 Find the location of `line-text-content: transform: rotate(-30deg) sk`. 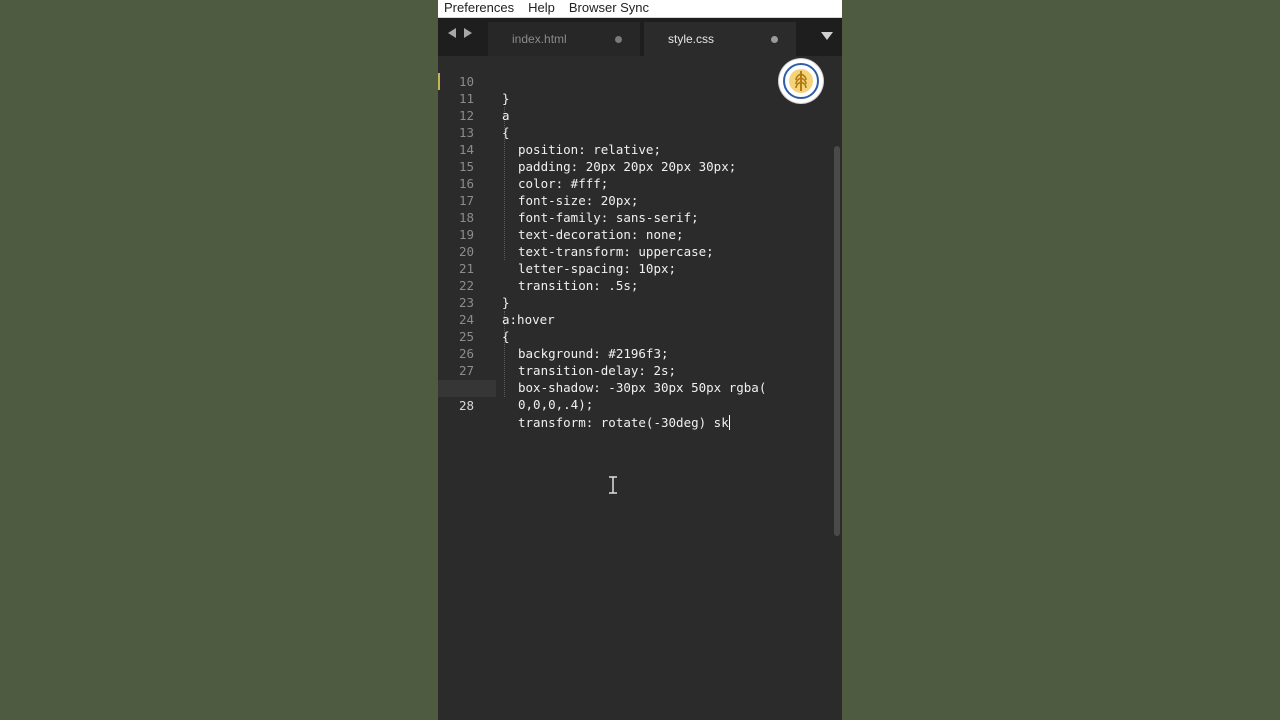

line-text-content: transform: rotate(-30deg) sk is located at coordinates (623, 422).